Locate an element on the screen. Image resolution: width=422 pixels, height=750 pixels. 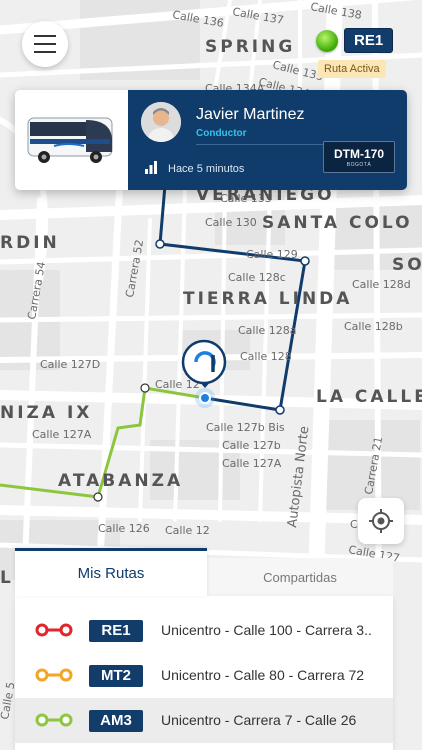
active-route-indicator: RE1 is located at coordinates (355, 40).